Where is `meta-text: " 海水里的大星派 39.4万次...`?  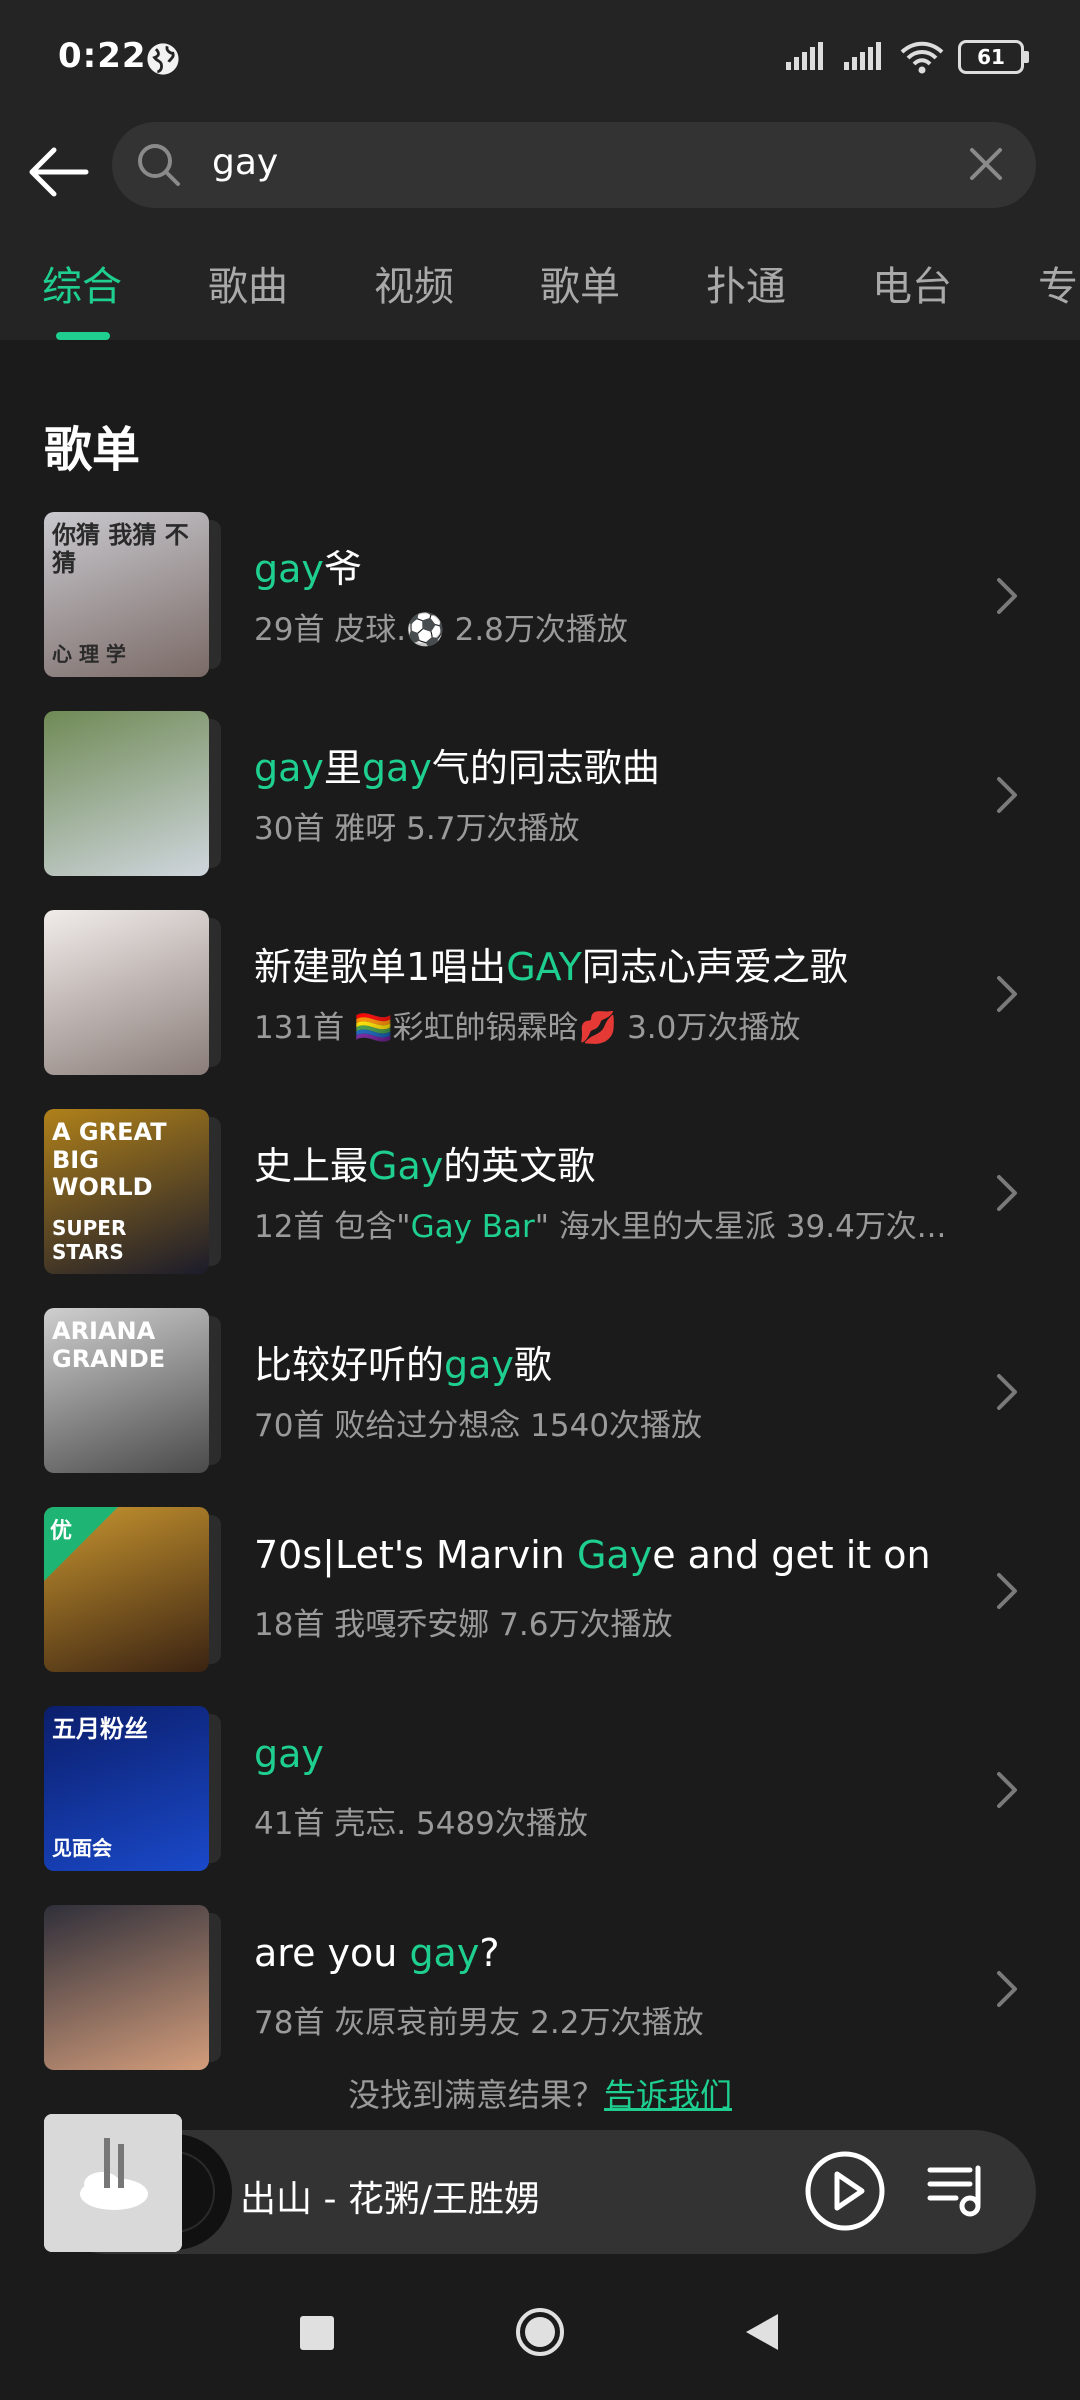
meta-text: " 海水里的大星派 39.4万次... is located at coordinates (740, 1227).